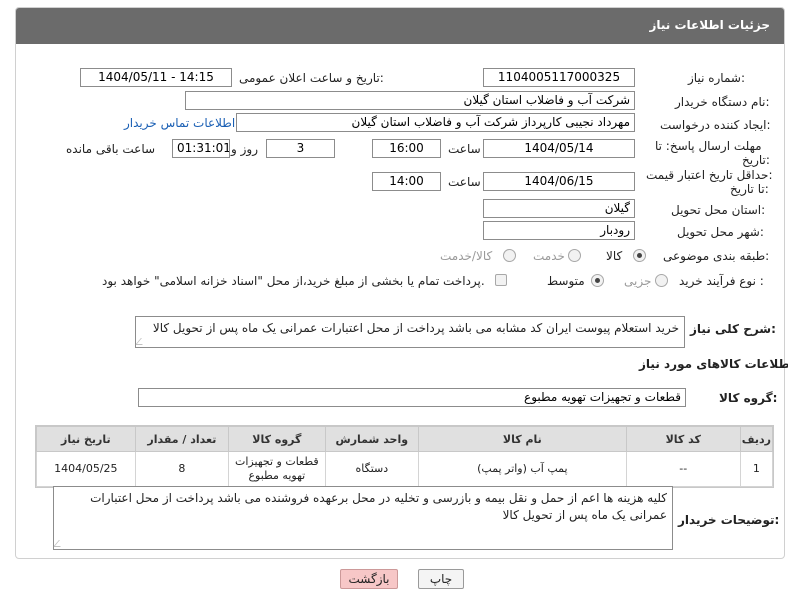 This screenshot has width=788, height=606. Describe the element at coordinates (661, 280) in the screenshot. I see `process-radio-minor` at that location.